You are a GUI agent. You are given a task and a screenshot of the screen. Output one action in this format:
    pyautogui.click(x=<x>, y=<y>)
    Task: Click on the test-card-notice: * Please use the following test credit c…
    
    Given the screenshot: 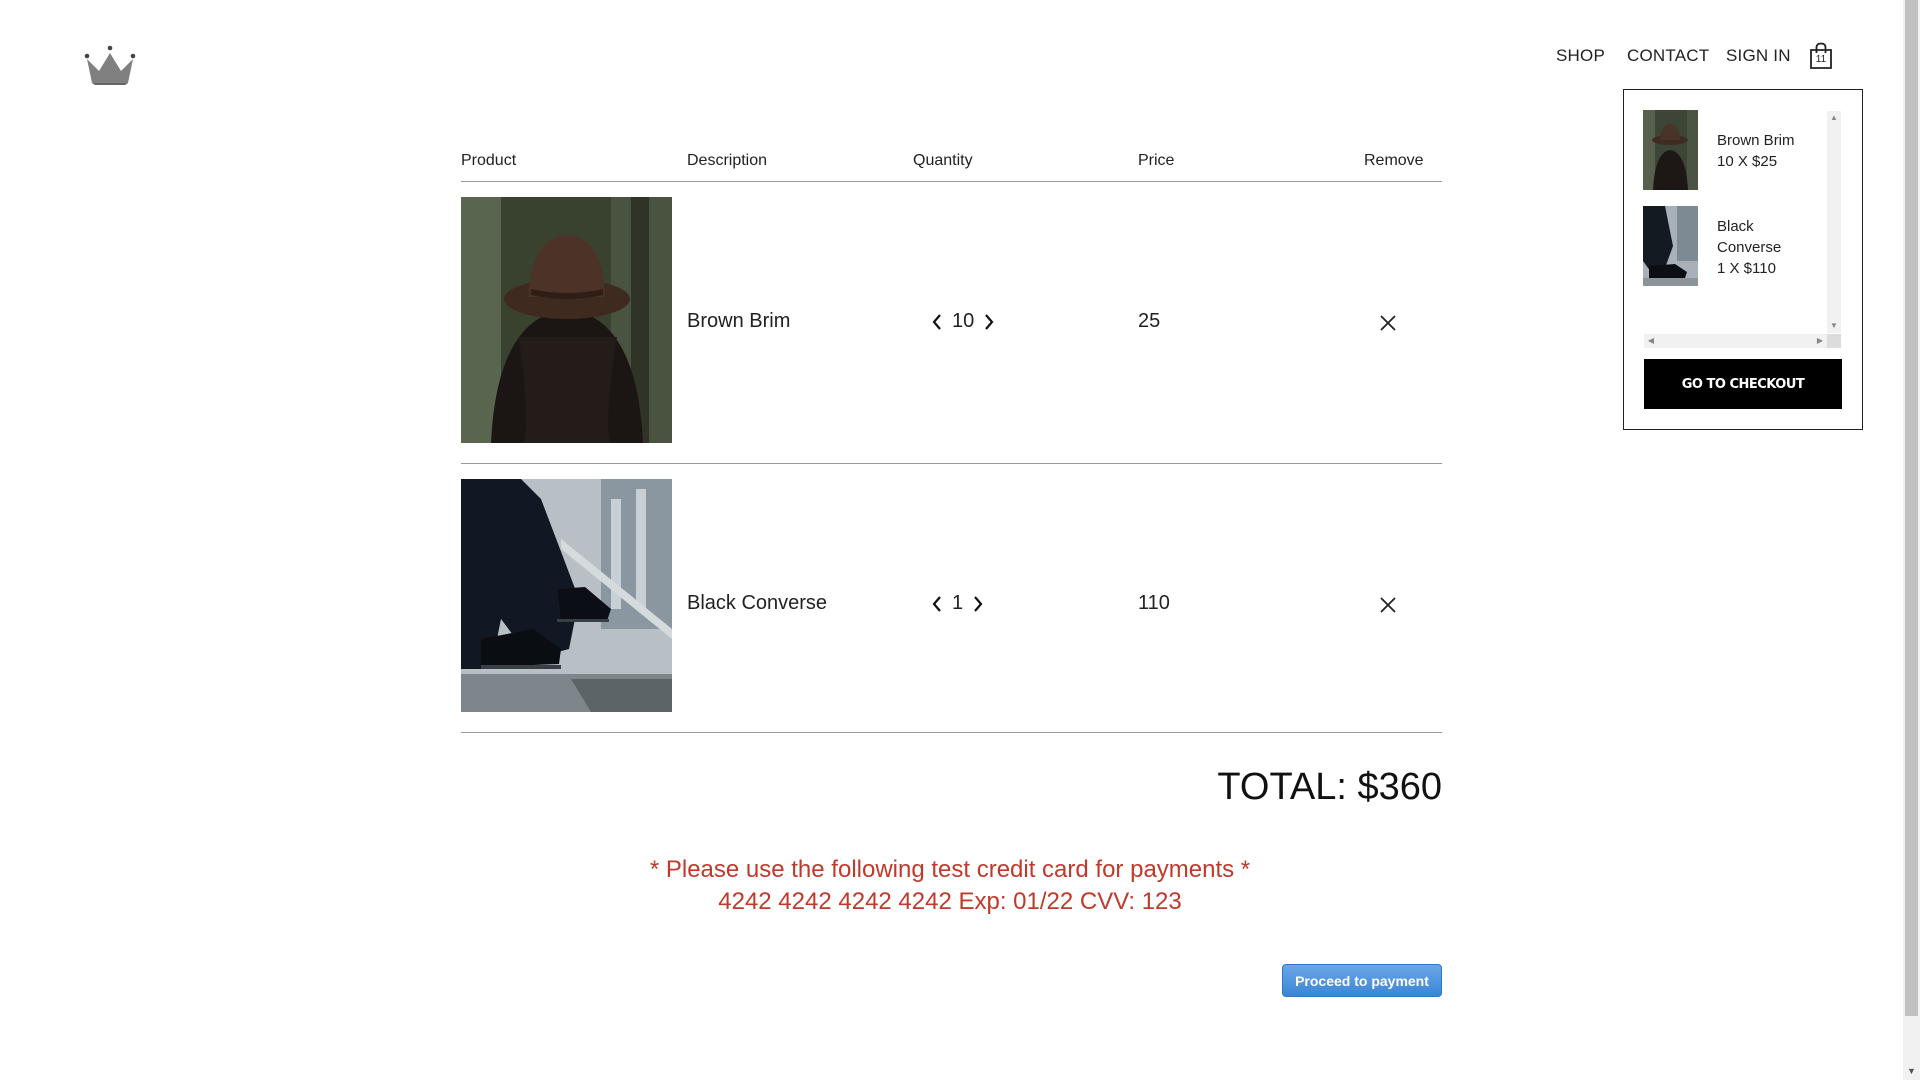 What is the action you would take?
    pyautogui.click(x=950, y=886)
    